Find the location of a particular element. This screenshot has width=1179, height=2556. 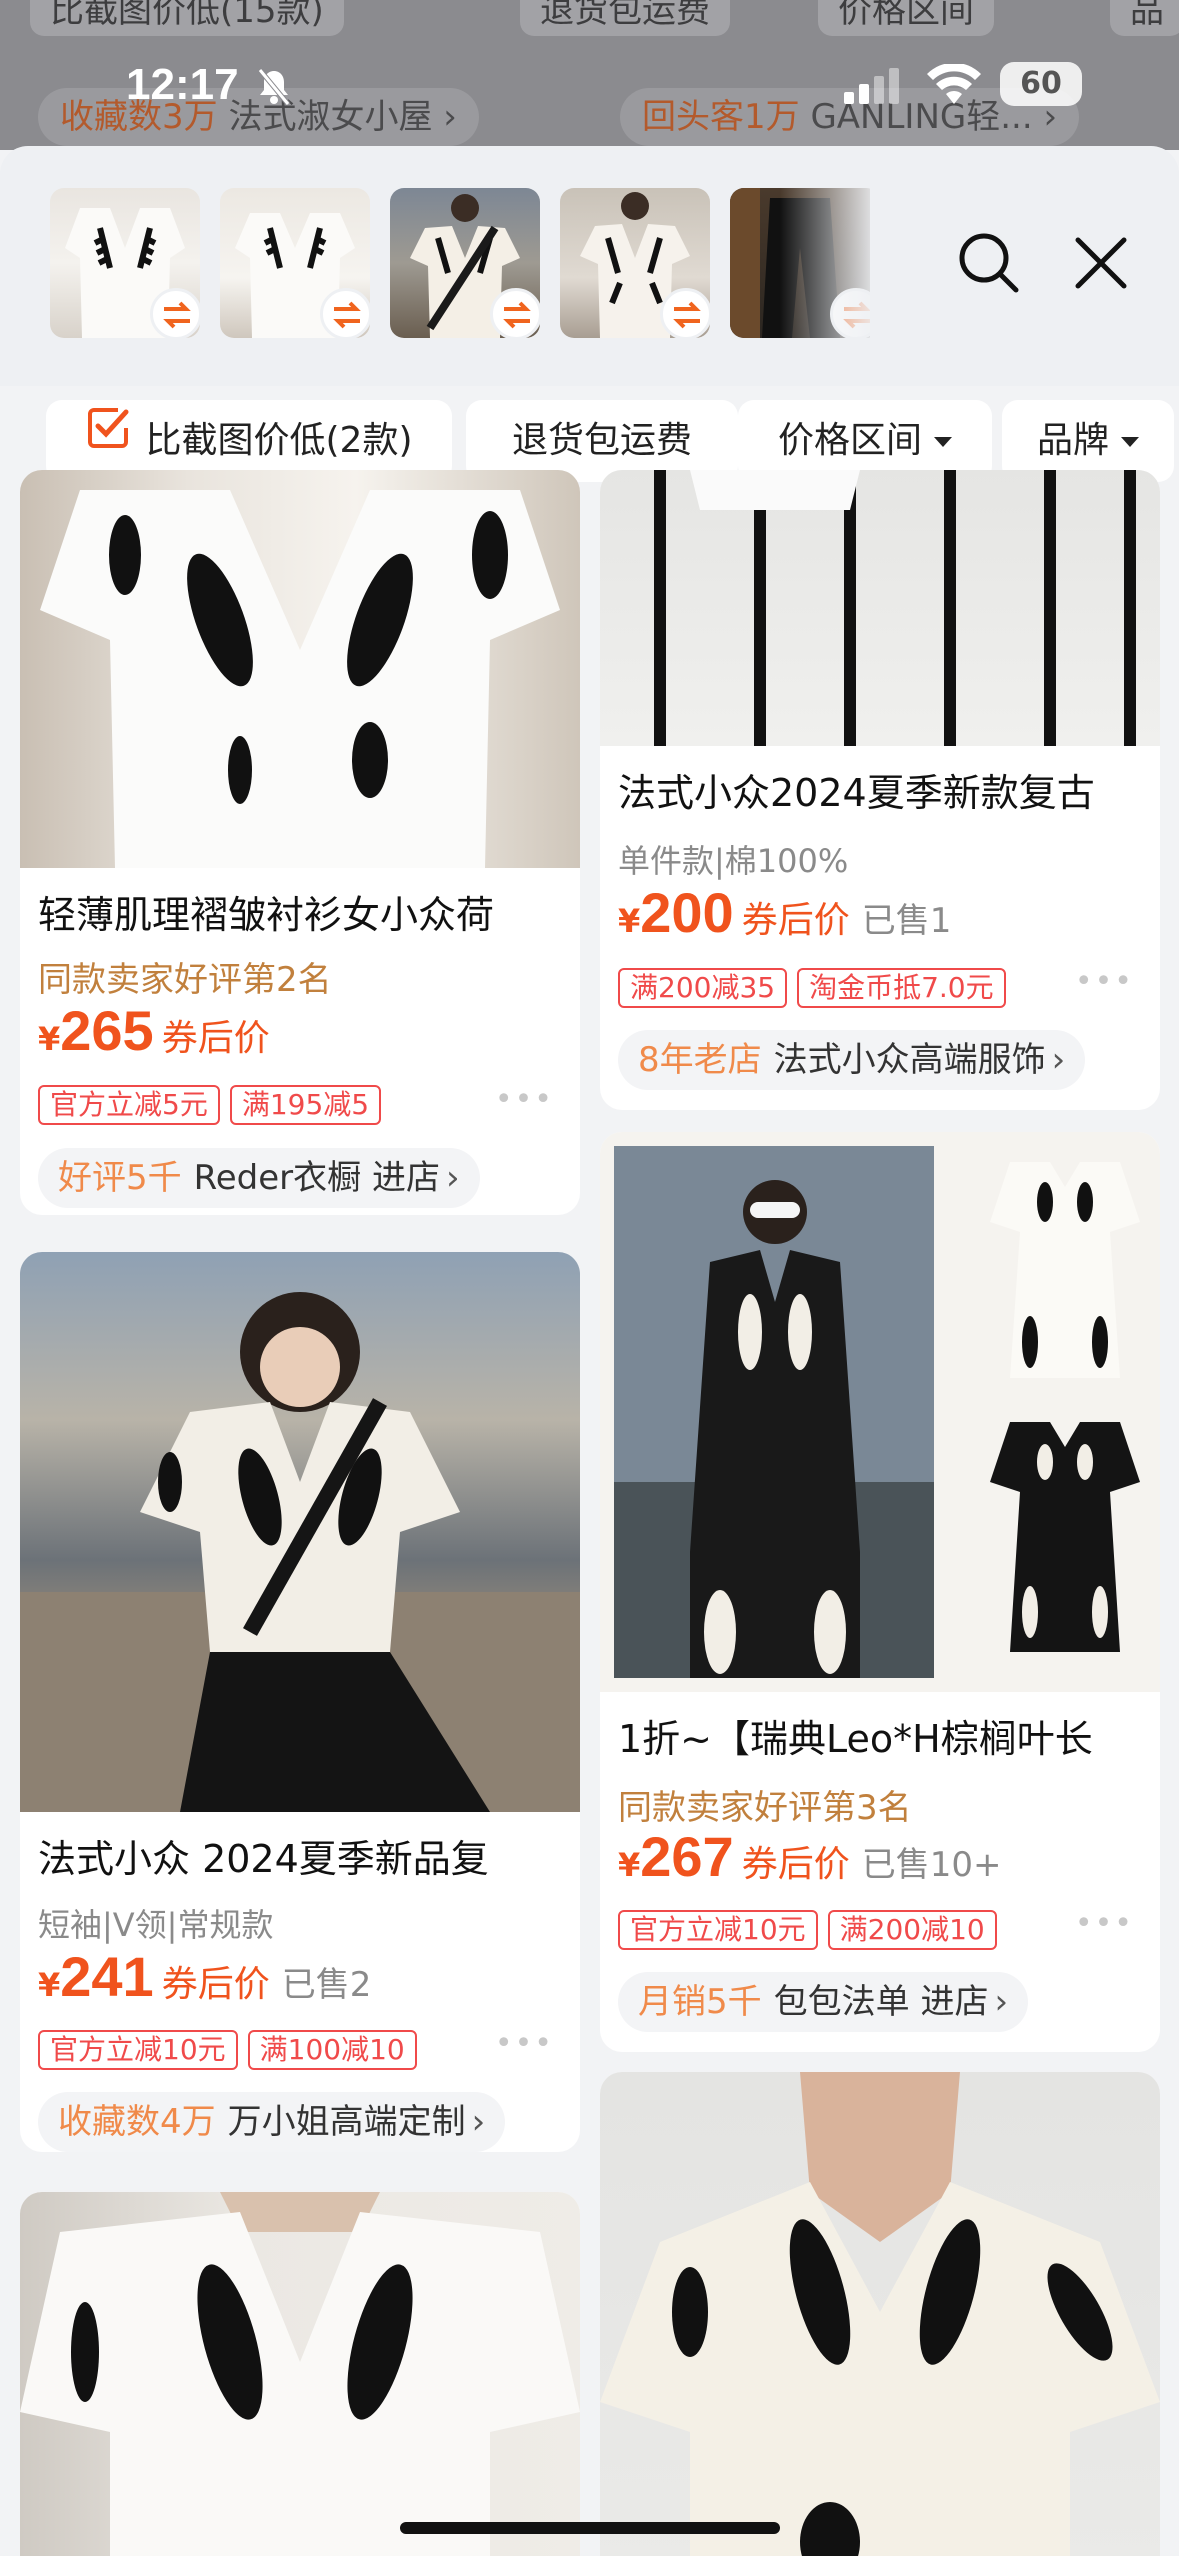

price-value: 265 is located at coordinates (107, 1030).